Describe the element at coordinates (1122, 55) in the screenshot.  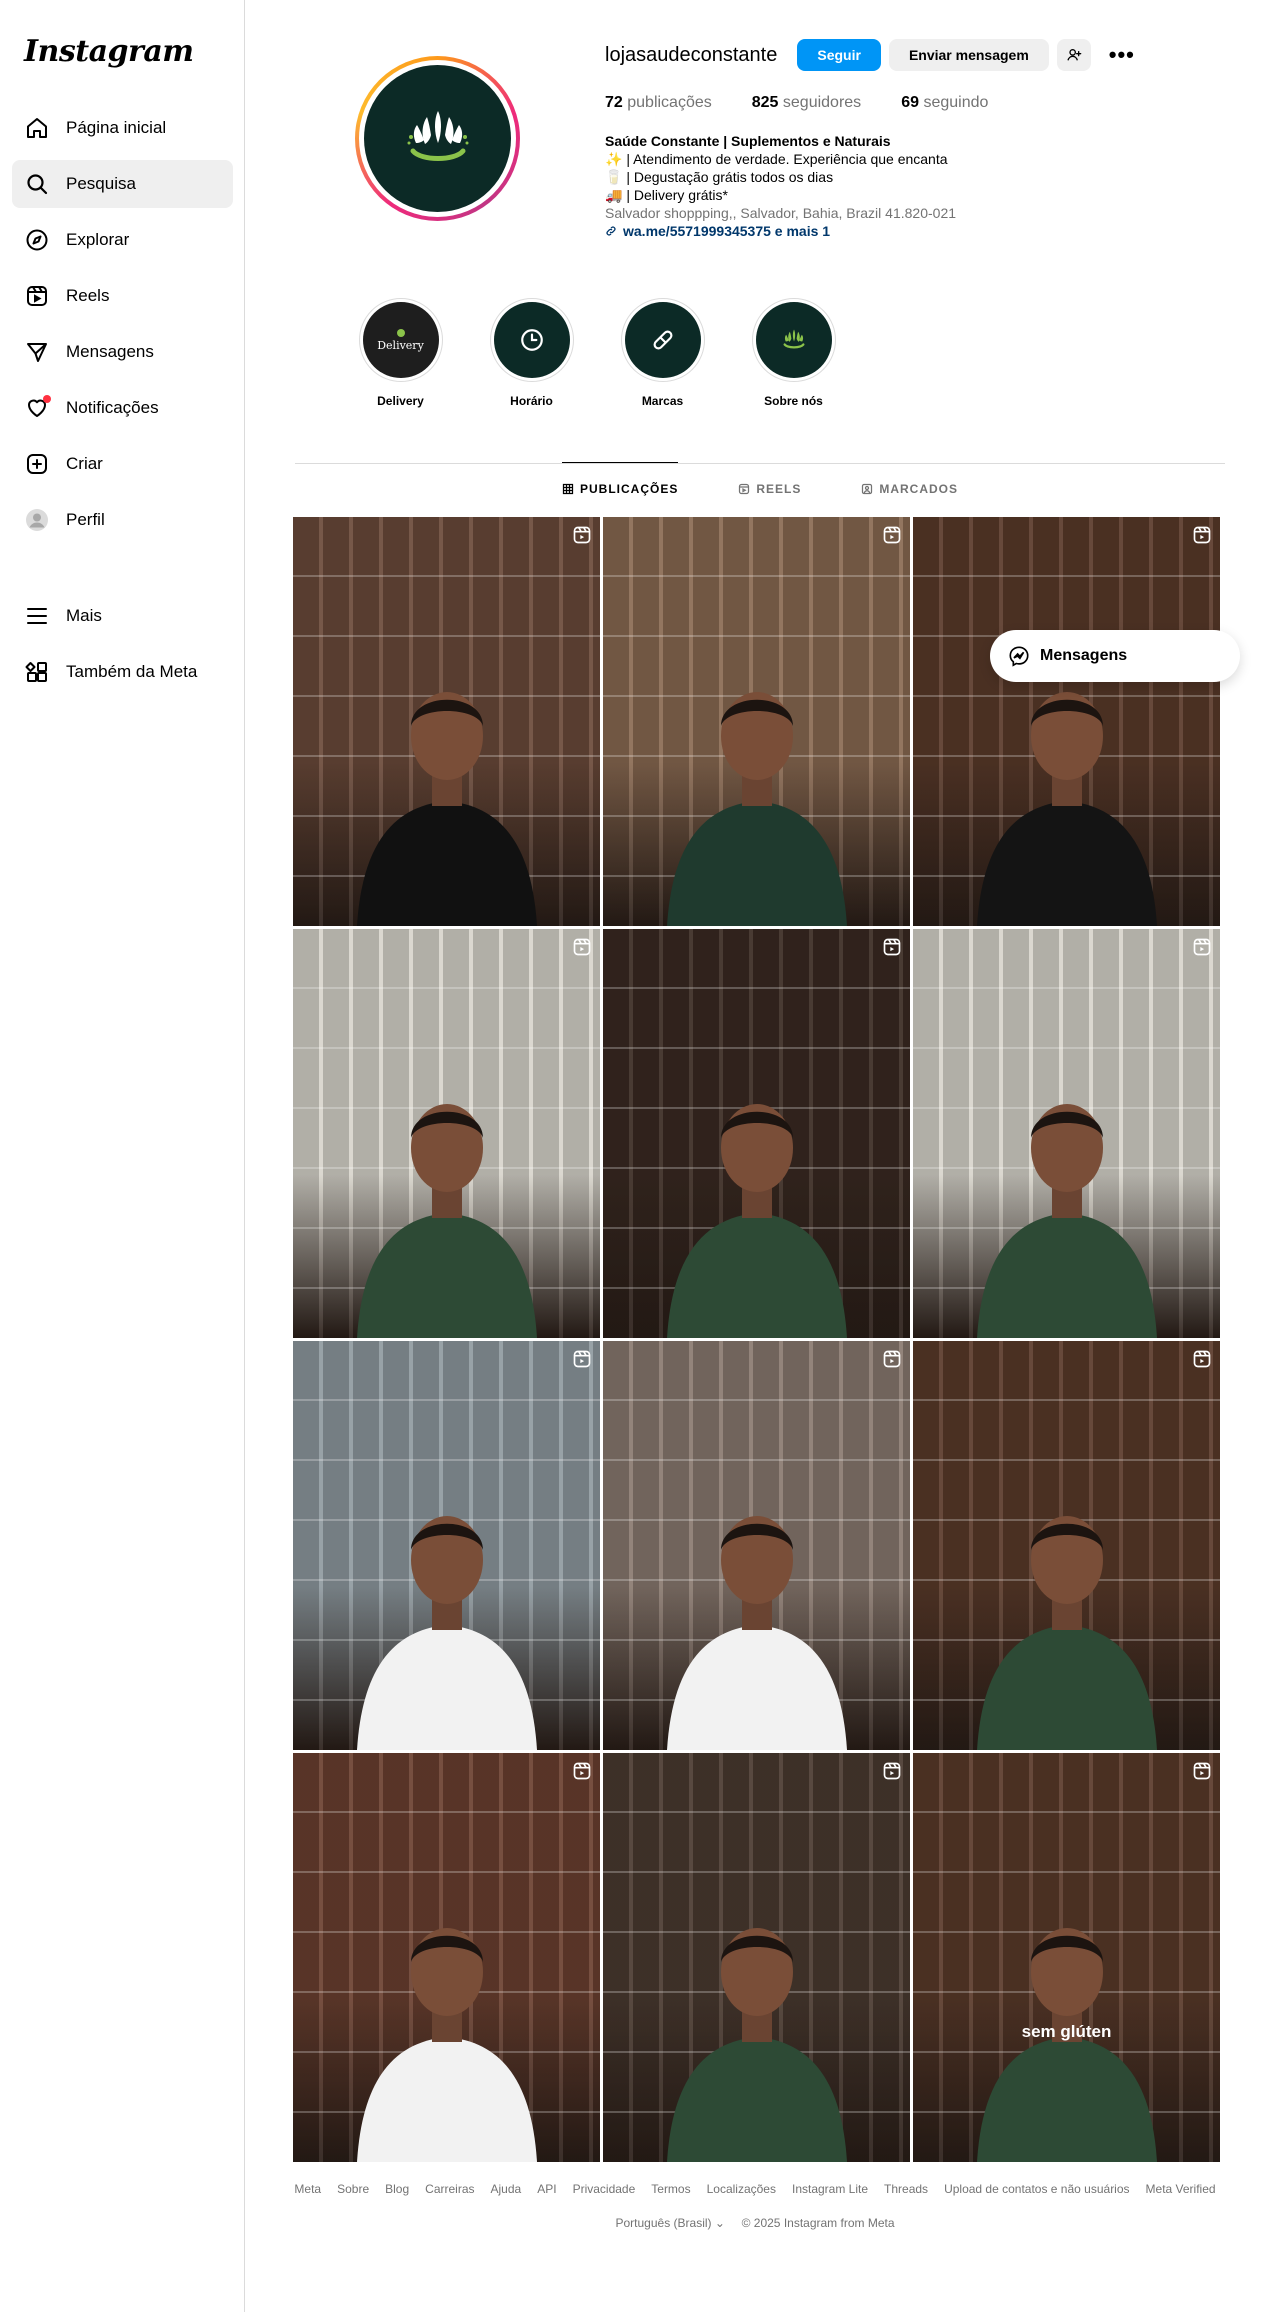
I see `options-icon: •••` at that location.